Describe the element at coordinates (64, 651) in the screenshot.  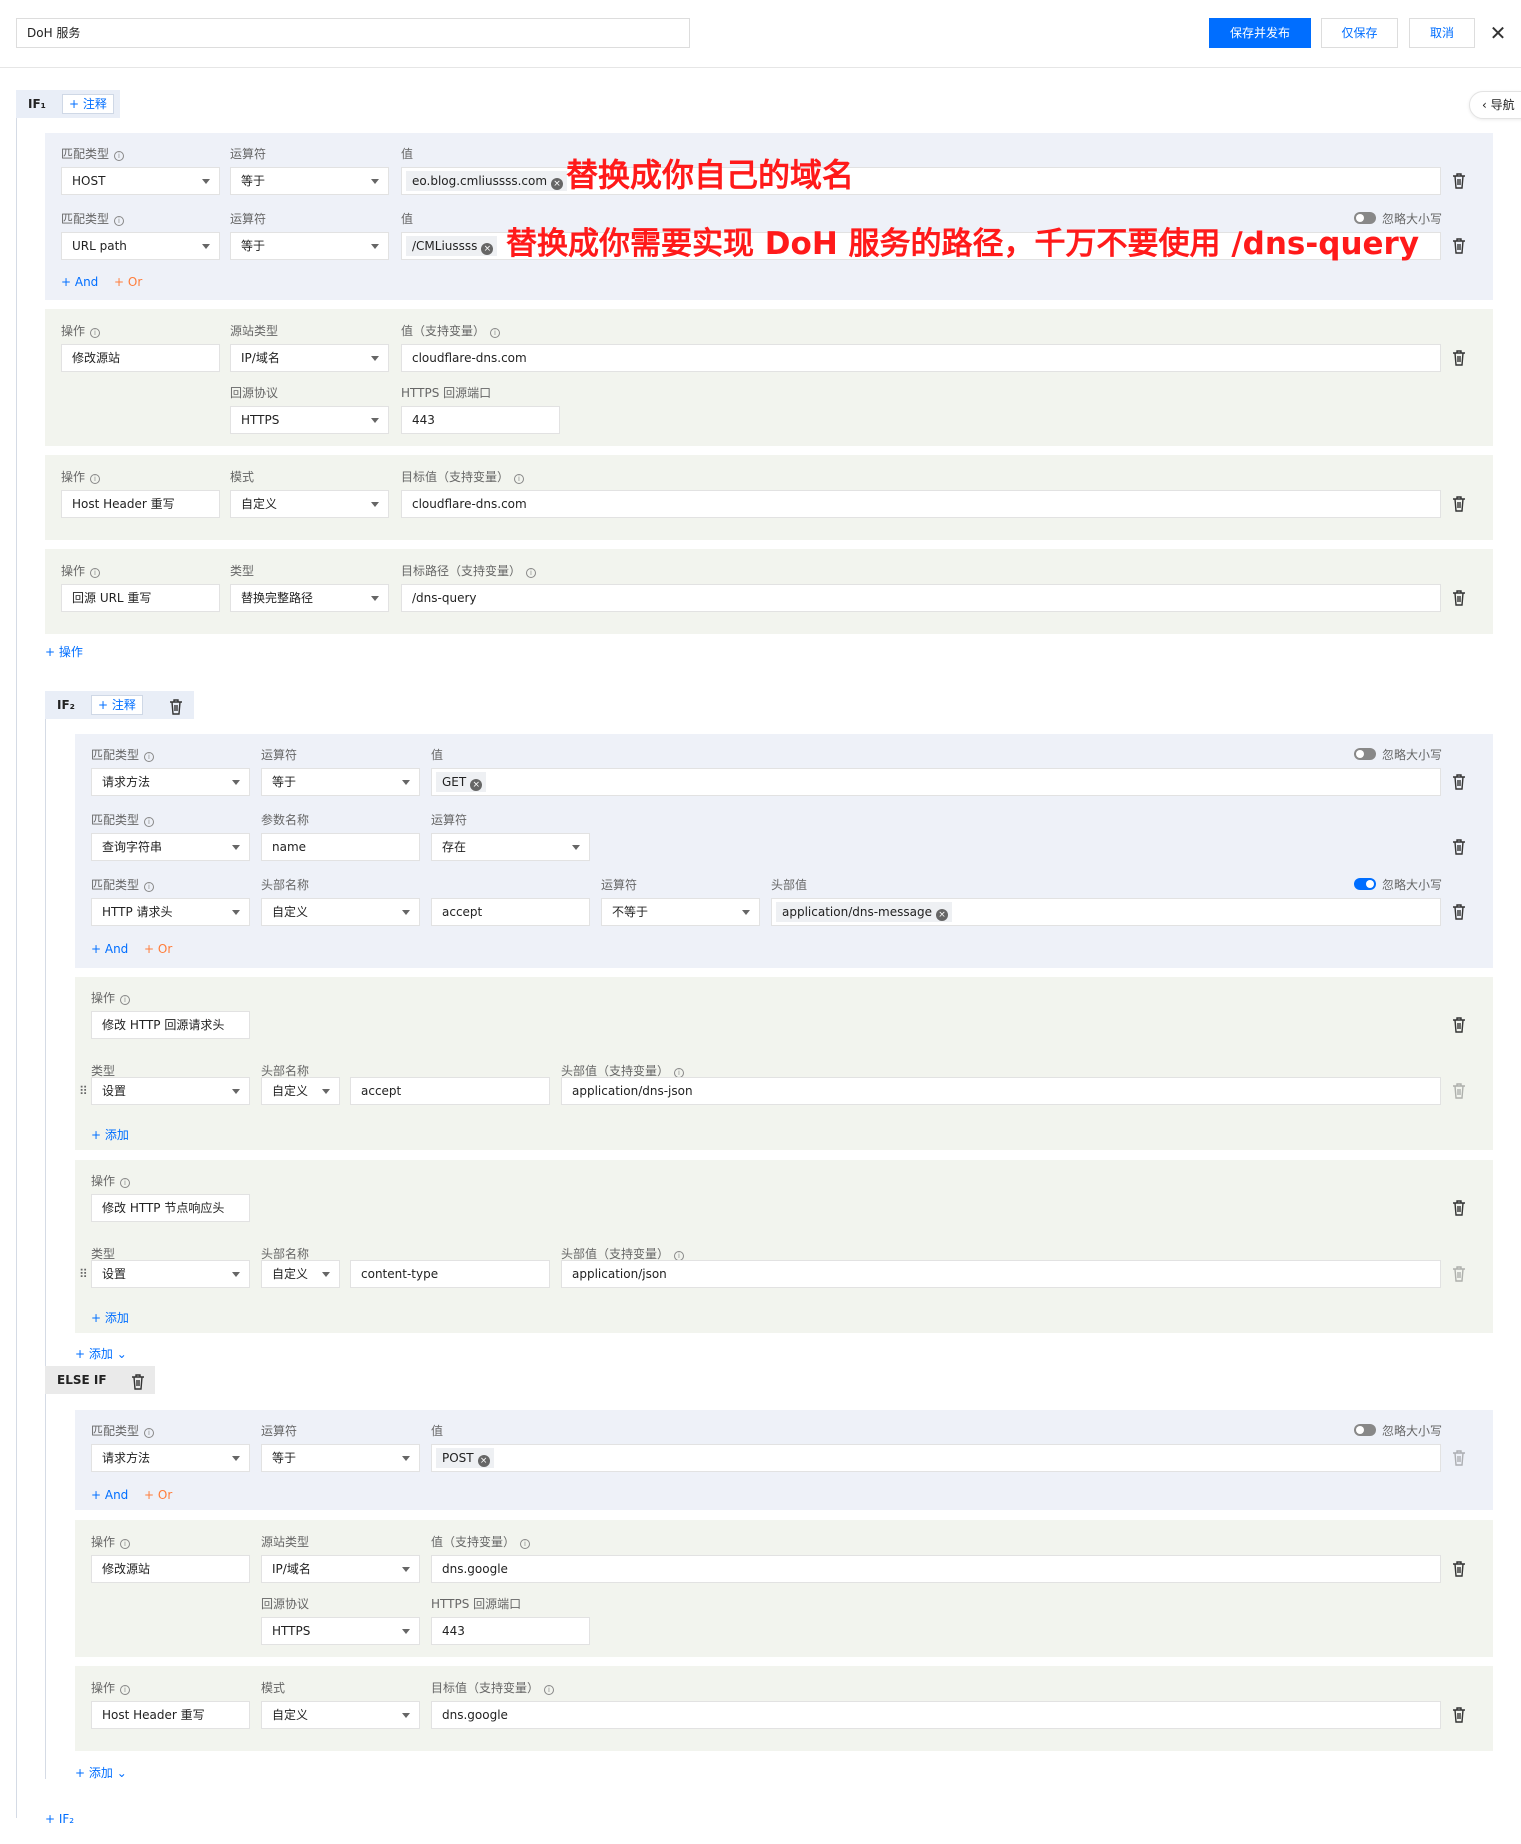
I see `add-action-button: + 操作` at that location.